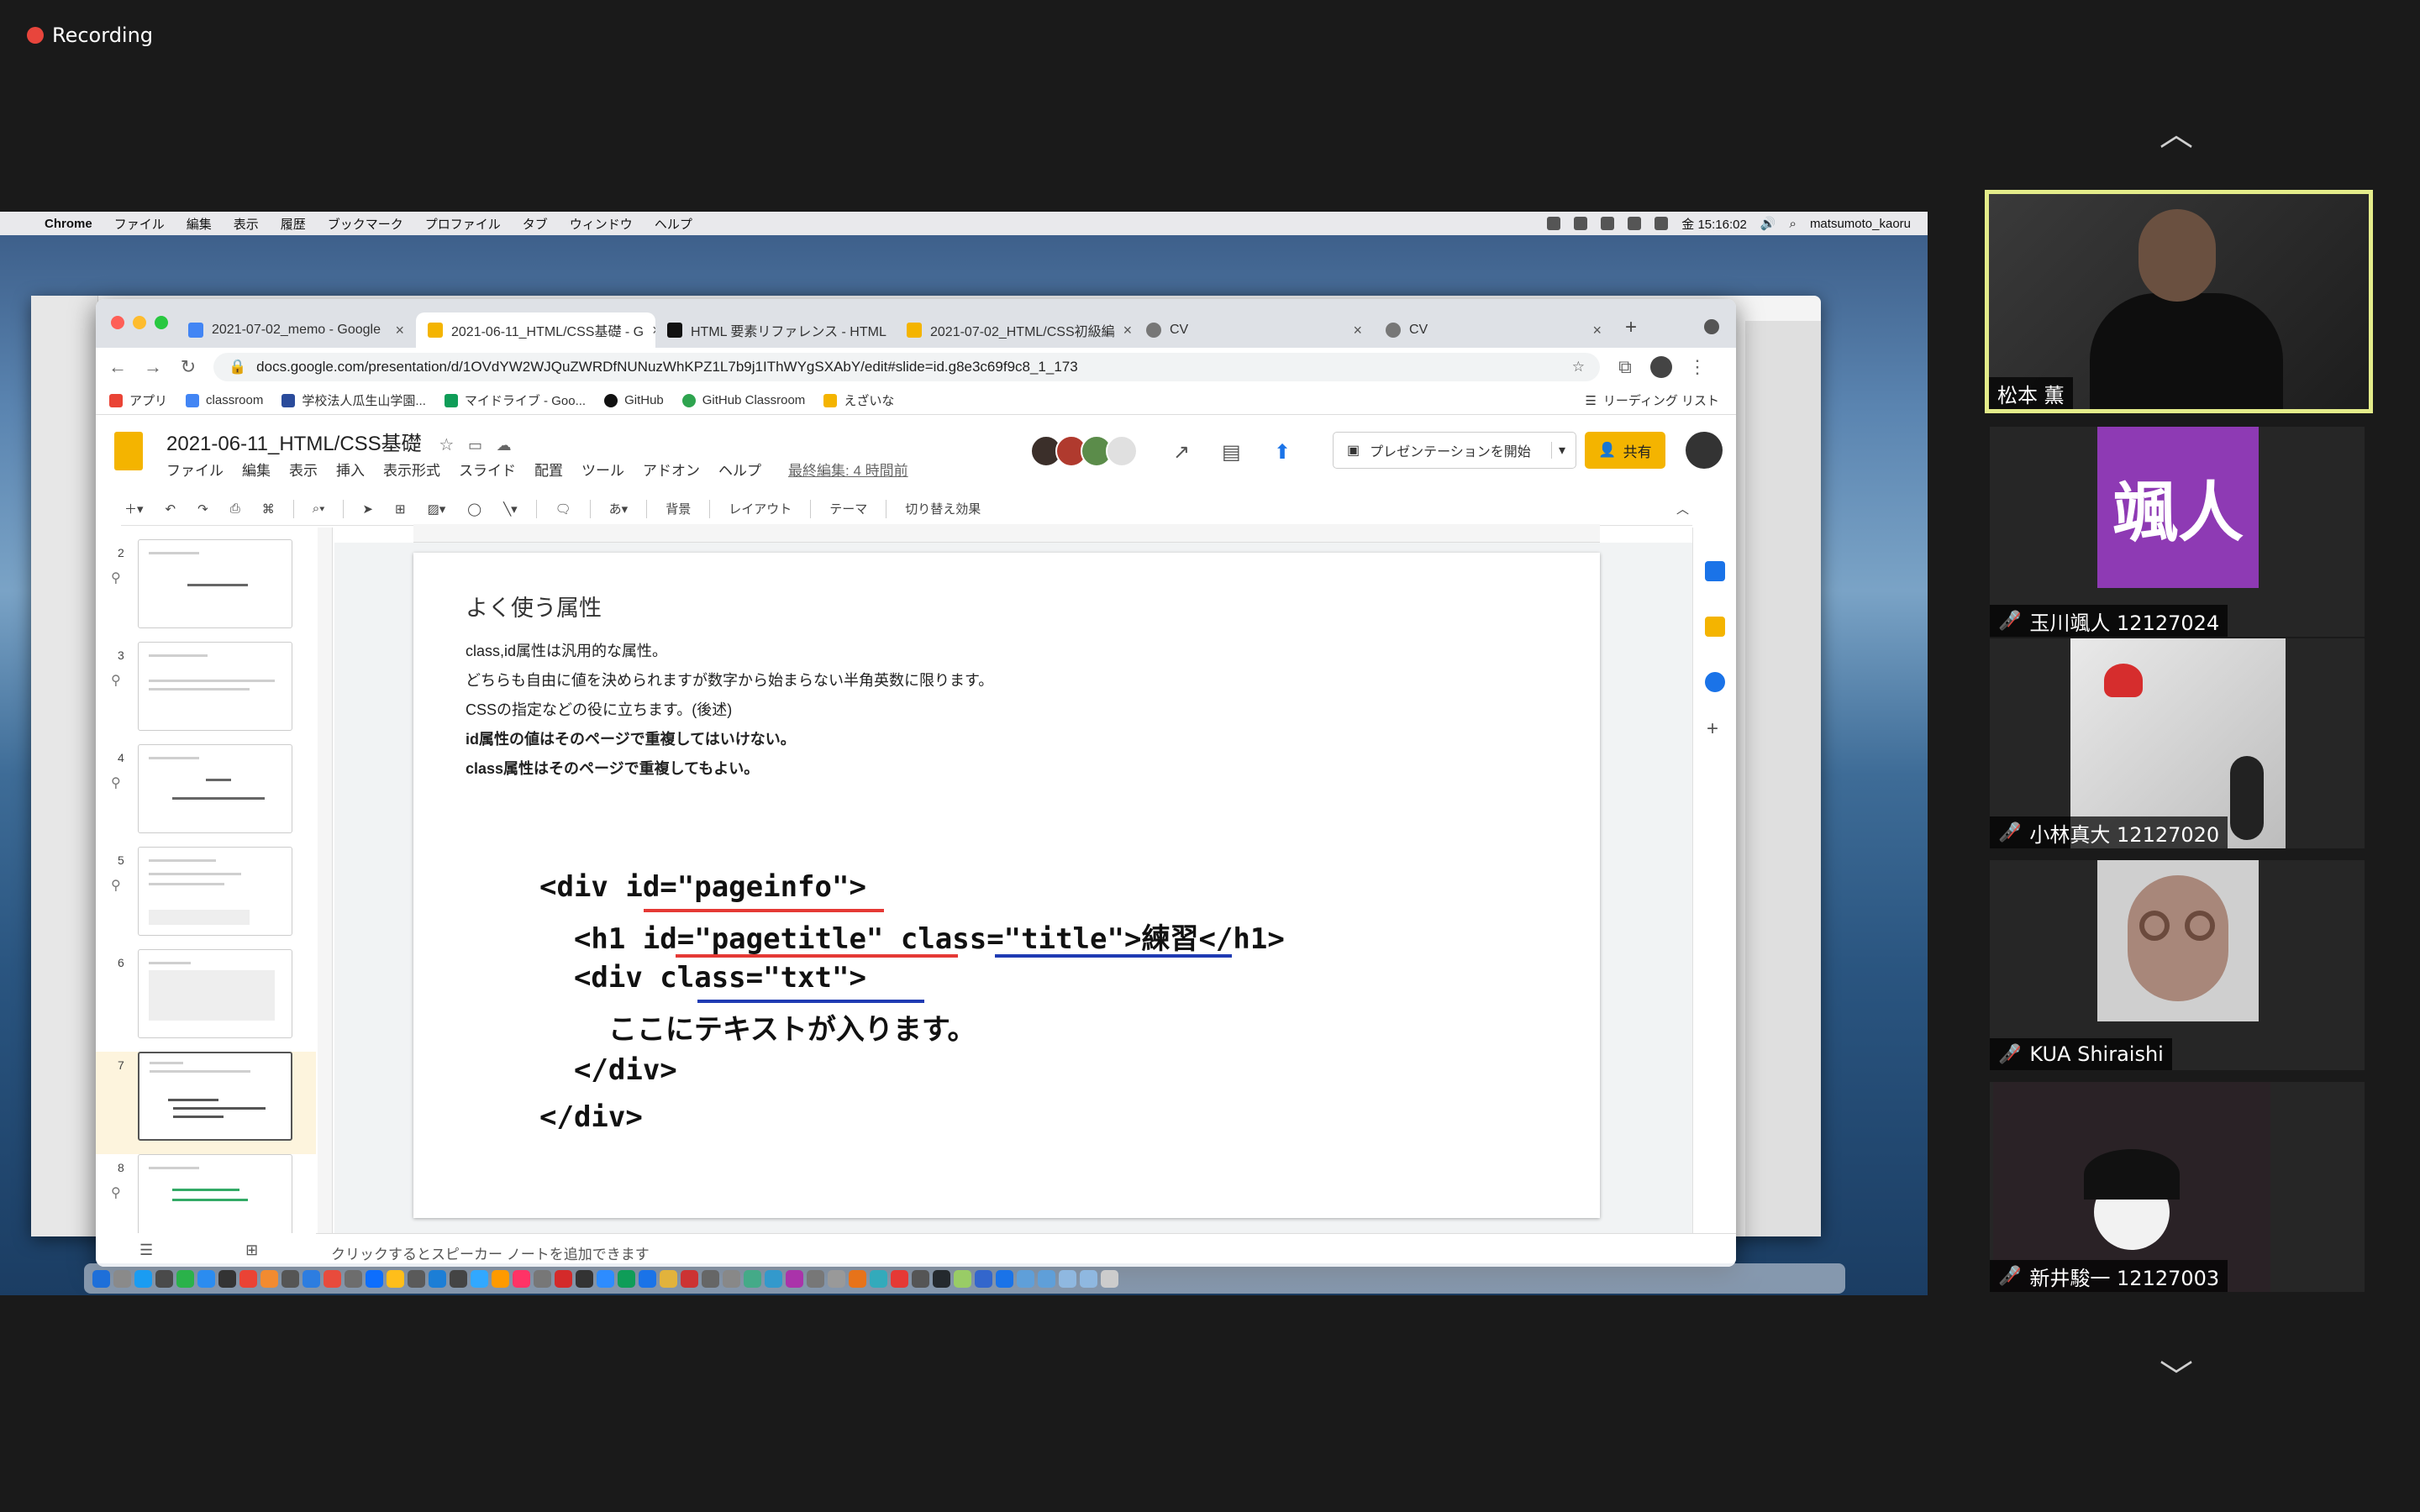 The height and width of the screenshot is (1512, 2420). I want to click on document-title: 2021-06-11_HTML/CSS基礎 ☆ ▭ ☁, so click(339, 441).